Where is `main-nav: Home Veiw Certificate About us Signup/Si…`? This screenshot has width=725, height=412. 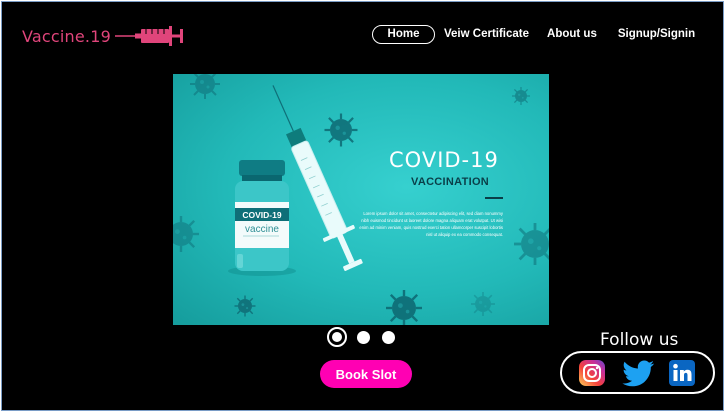 main-nav: Home Veiw Certificate About us Signup/Si… is located at coordinates (534, 34).